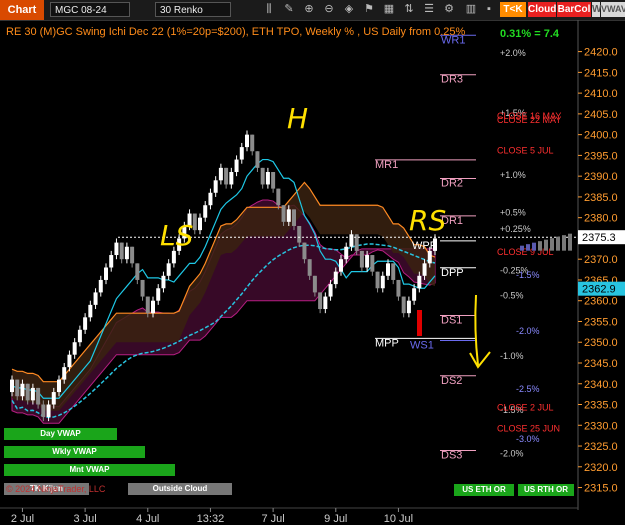 Image resolution: width=625 pixels, height=525 pixels. Describe the element at coordinates (601, 260) in the screenshot. I see `price-axis-tick-label: 2370.0` at that location.